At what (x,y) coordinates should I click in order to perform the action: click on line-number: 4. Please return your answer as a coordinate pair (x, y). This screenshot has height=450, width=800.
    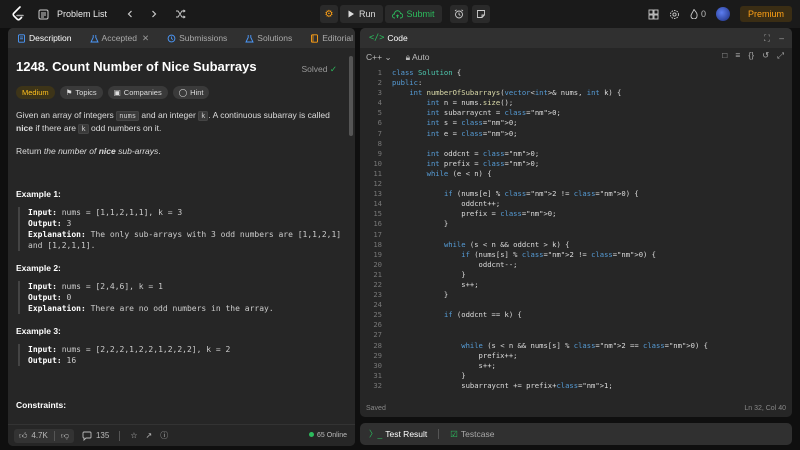
    Looking at the image, I should click on (379, 103).